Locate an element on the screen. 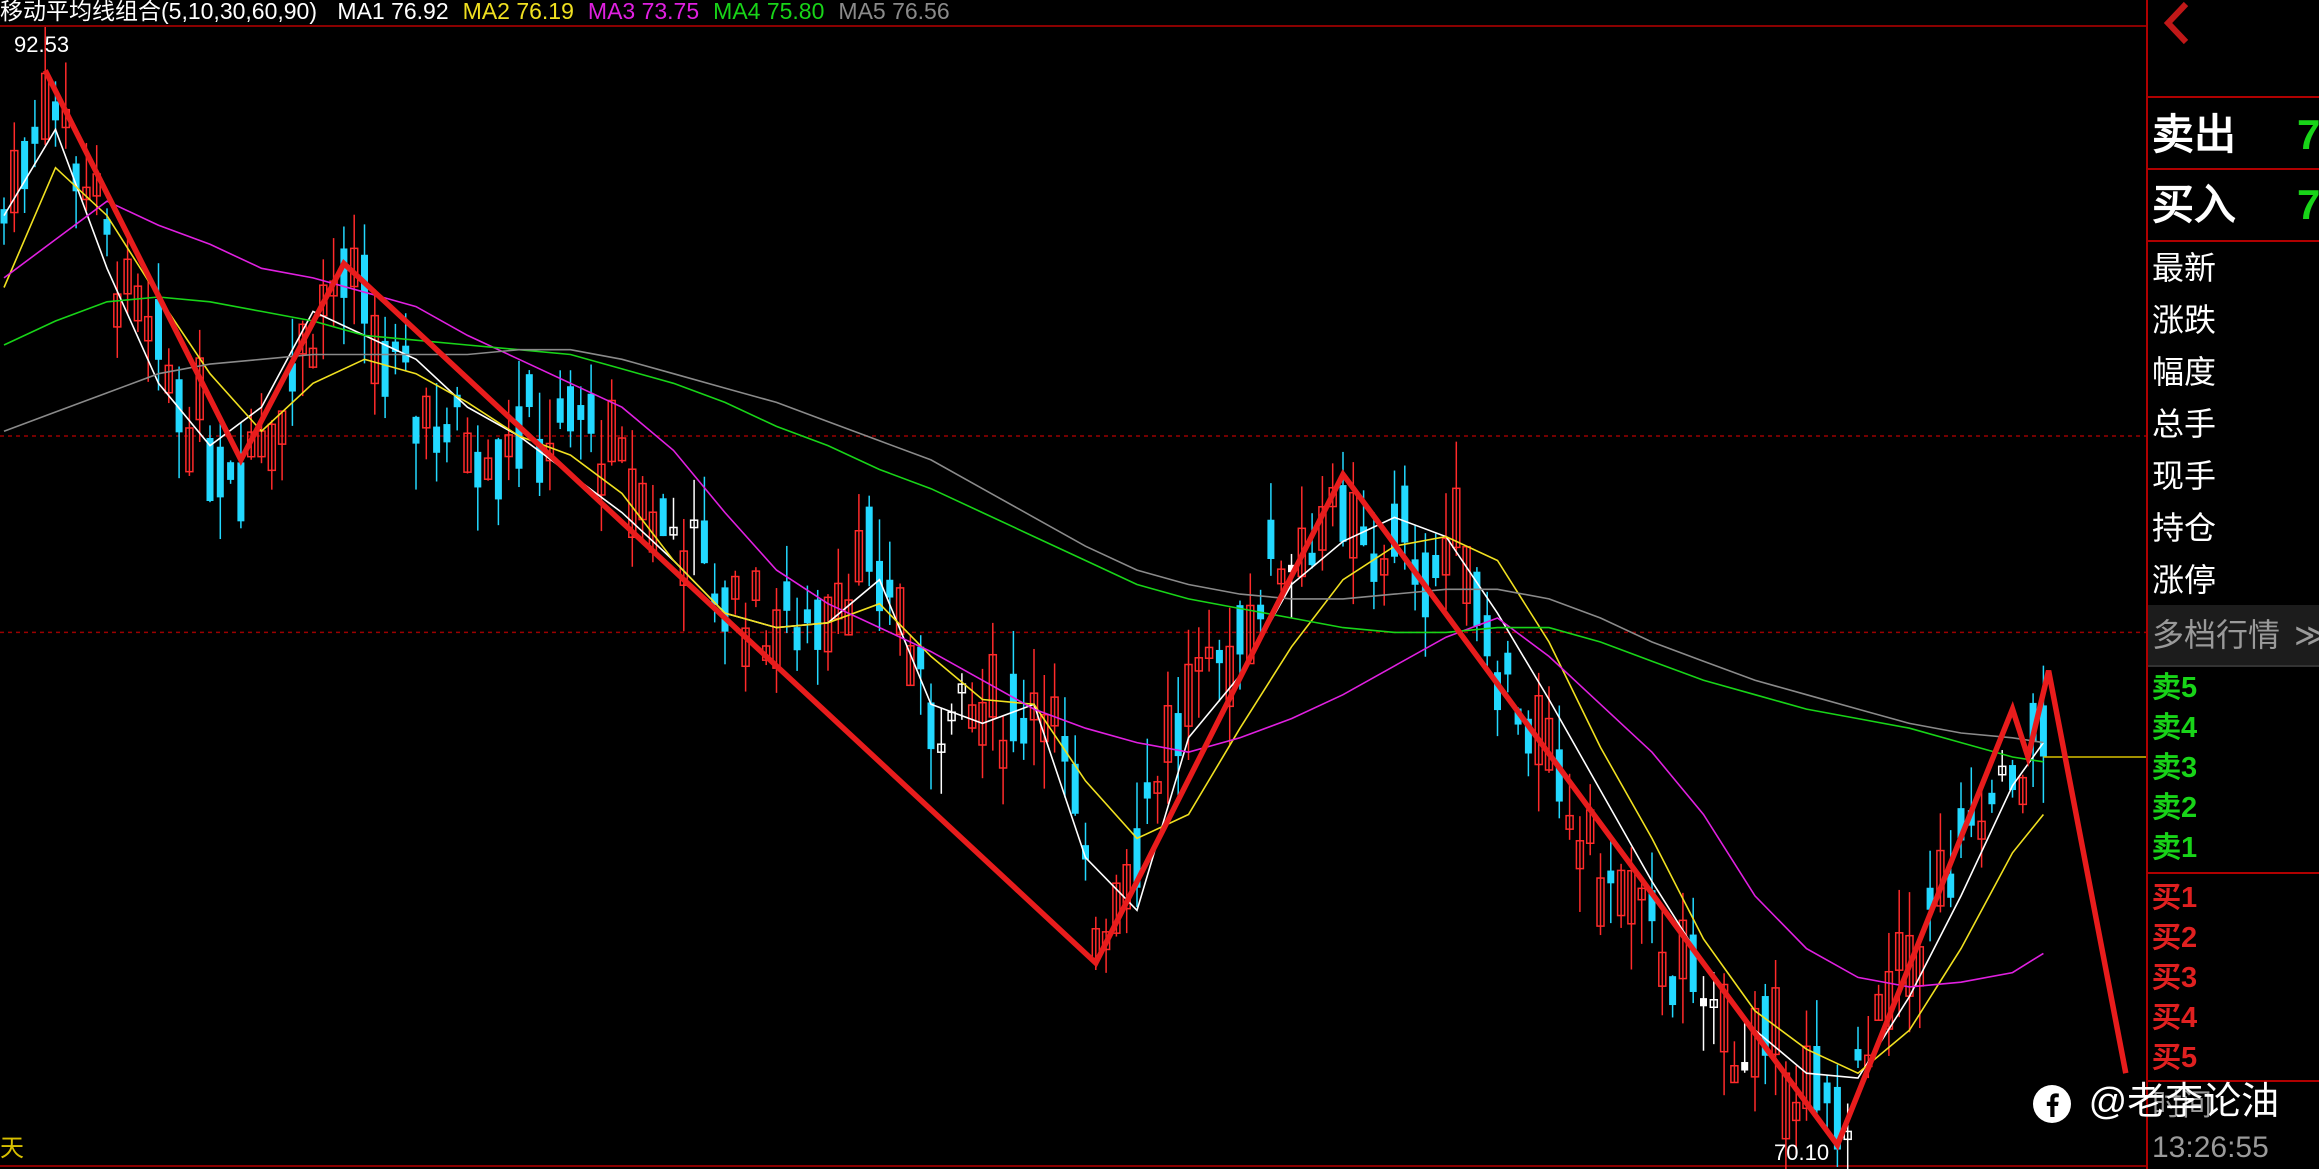  bid-level-5: 买5 is located at coordinates (2175, 1058).